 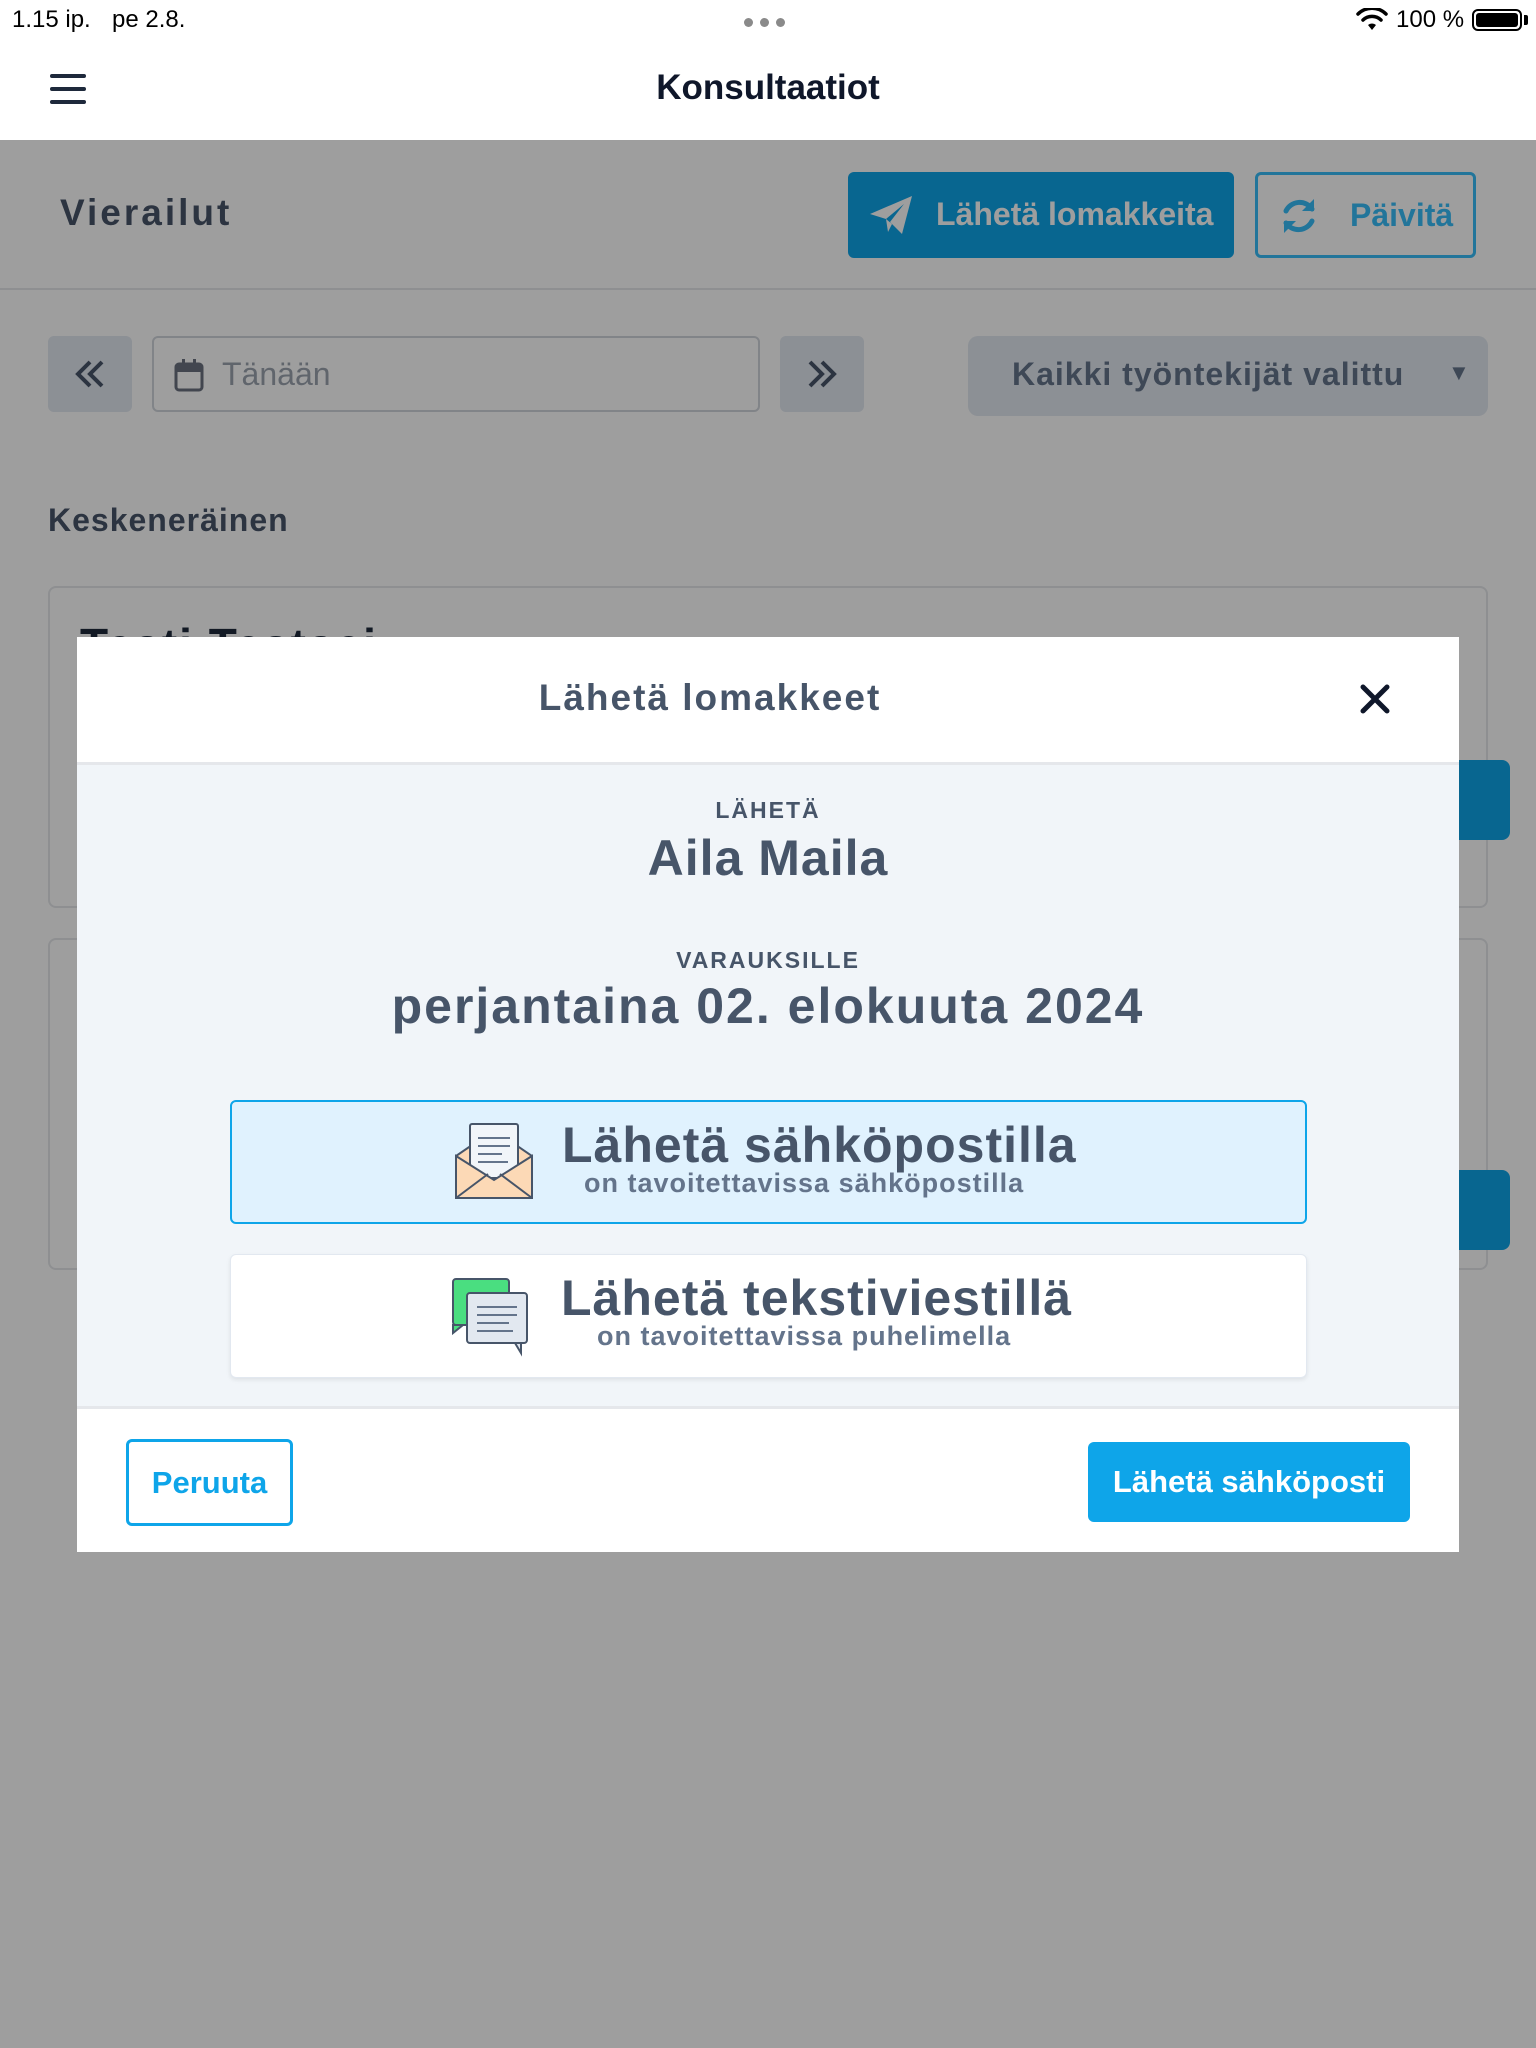 I want to click on bookings-label: VARAUKSILLE, so click(x=768, y=960).